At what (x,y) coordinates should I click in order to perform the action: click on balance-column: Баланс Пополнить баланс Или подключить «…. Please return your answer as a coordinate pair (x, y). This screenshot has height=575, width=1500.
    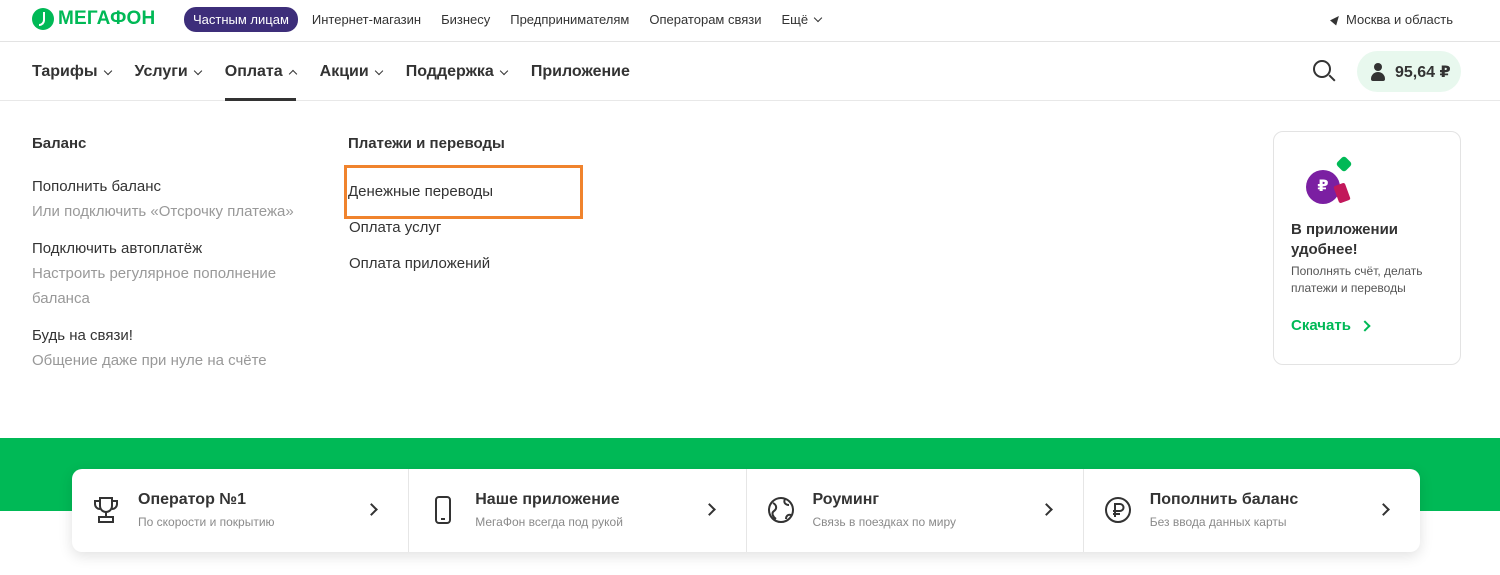
    Looking at the image, I should click on (177, 260).